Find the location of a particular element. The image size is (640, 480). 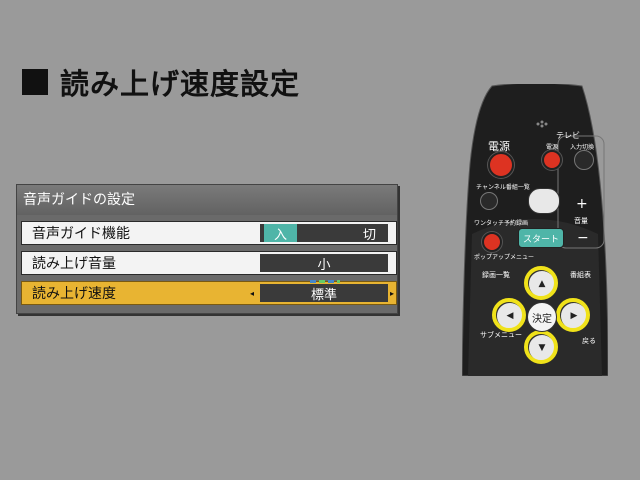

toggle-off: 切 is located at coordinates (375, 233).